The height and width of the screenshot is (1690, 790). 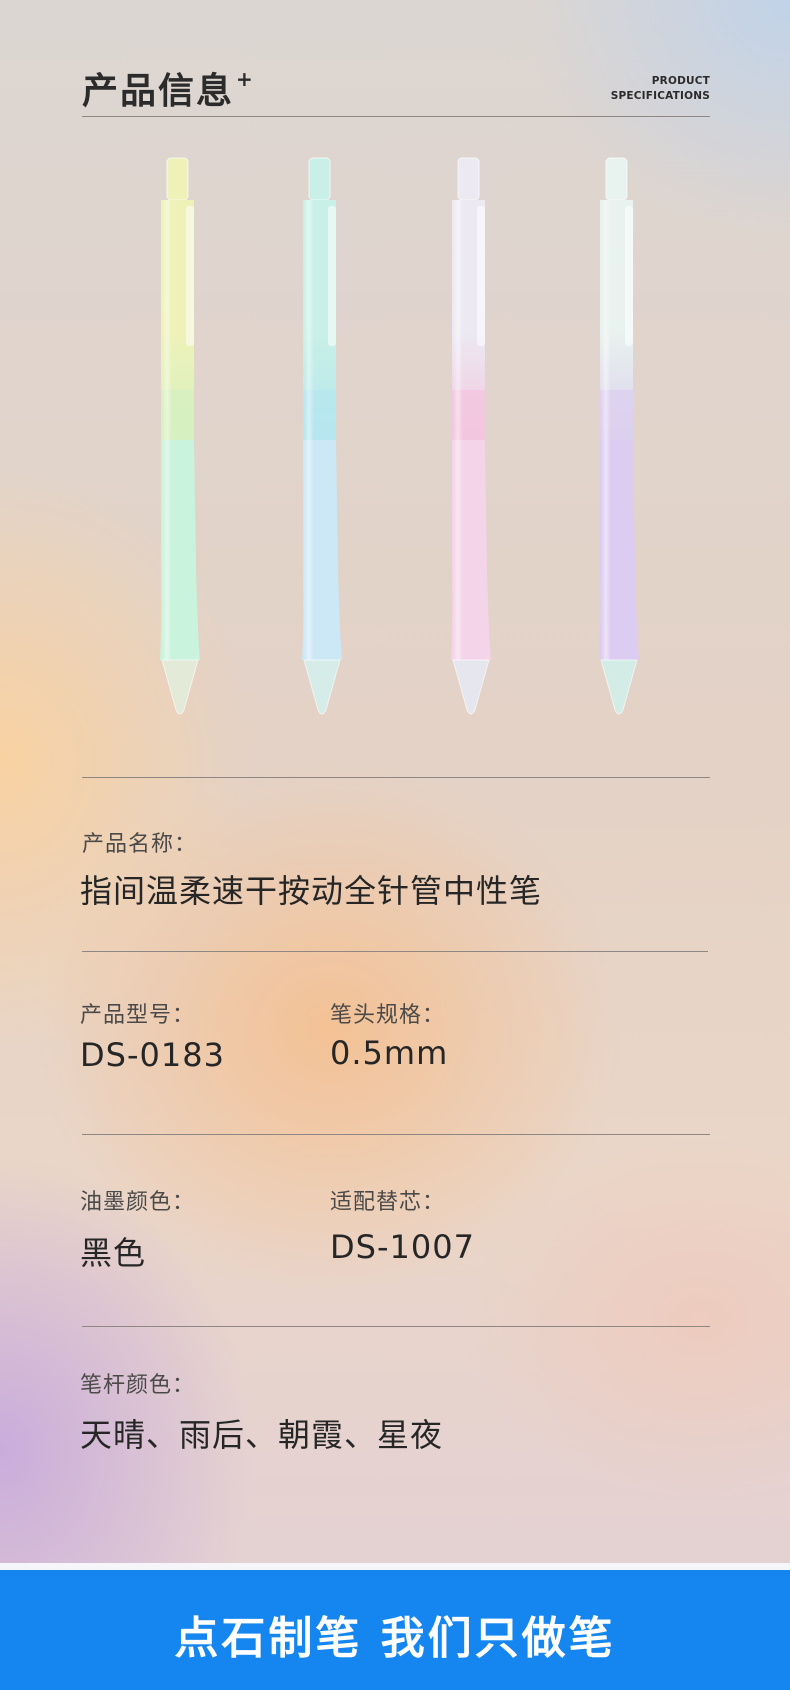 What do you see at coordinates (388, 1202) in the screenshot?
I see `refill-label: 适配替芯：` at bounding box center [388, 1202].